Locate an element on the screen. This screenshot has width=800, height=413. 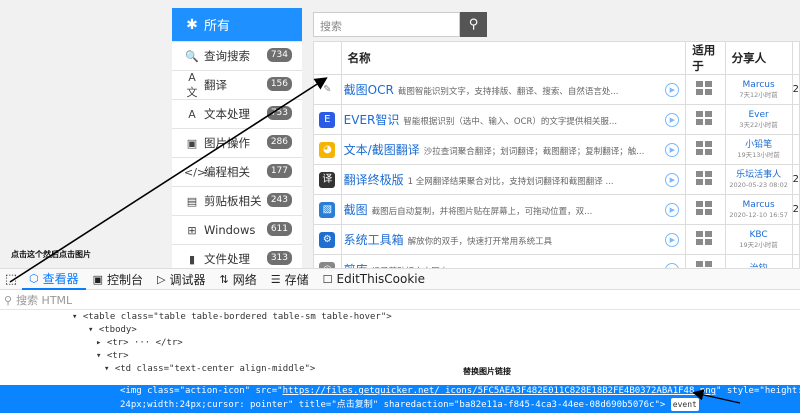
sidebar-item-label: 所有 is located at coordinates (217, 26).